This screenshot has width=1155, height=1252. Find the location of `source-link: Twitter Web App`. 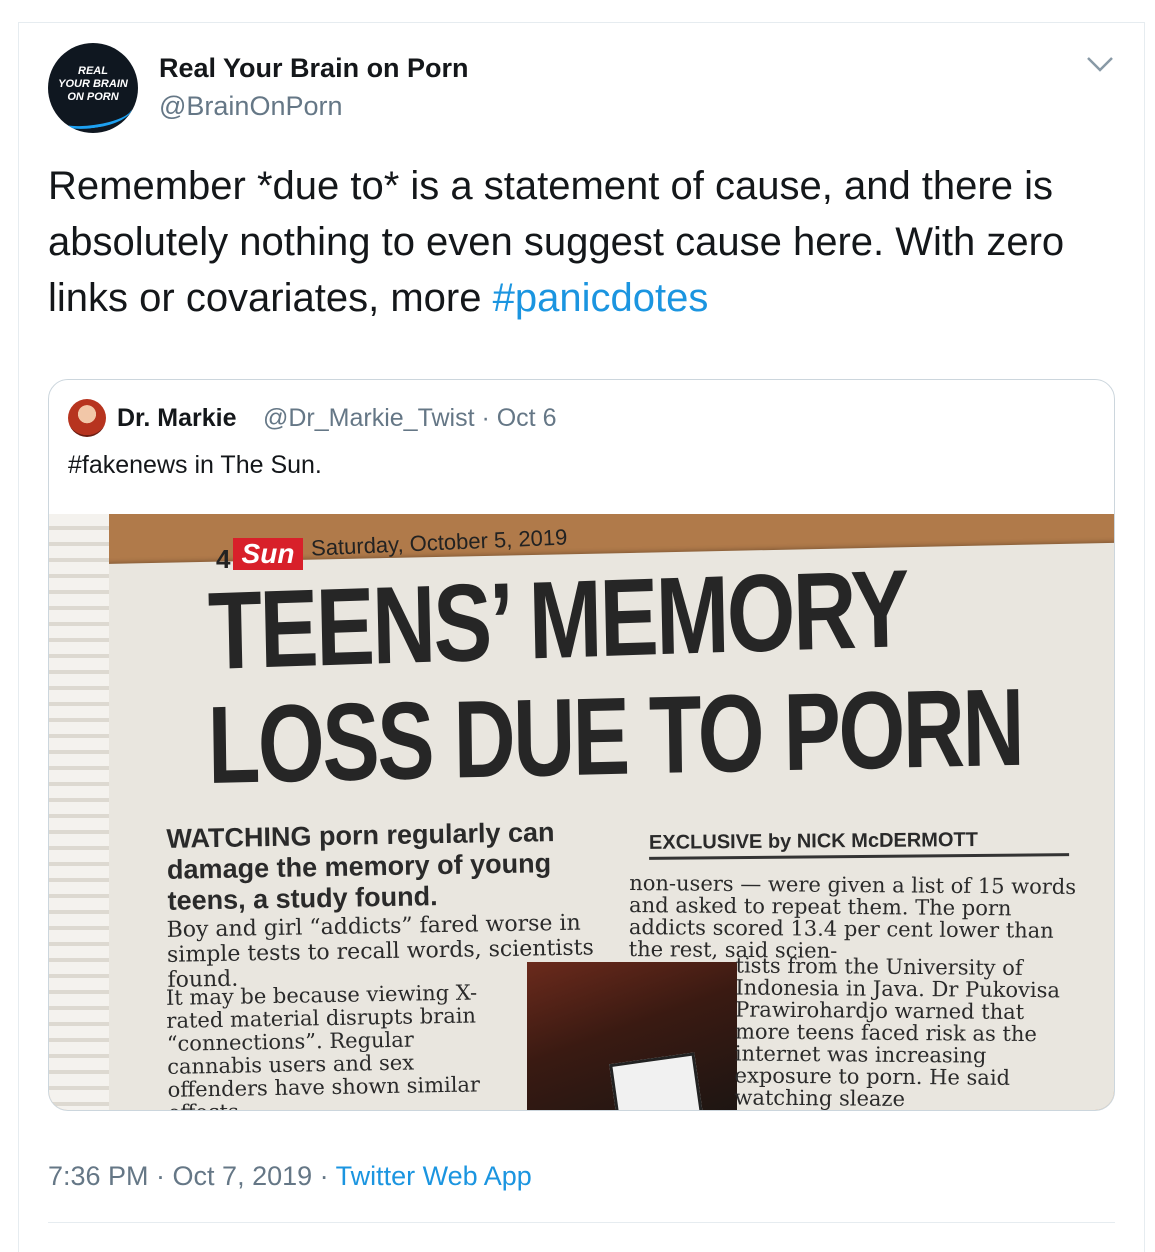

source-link: Twitter Web App is located at coordinates (434, 1176).